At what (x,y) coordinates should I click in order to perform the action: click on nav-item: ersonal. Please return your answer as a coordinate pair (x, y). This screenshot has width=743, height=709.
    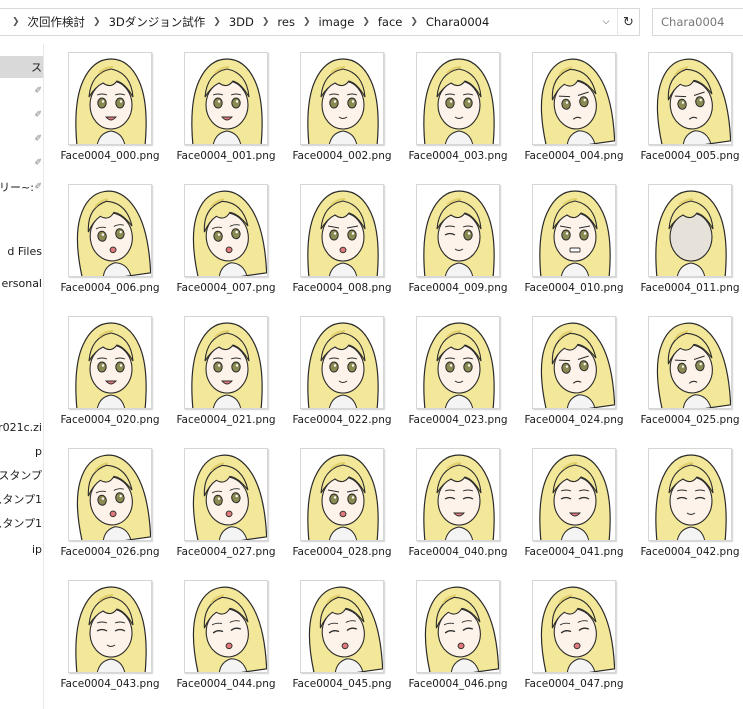
    Looking at the image, I should click on (21, 283).